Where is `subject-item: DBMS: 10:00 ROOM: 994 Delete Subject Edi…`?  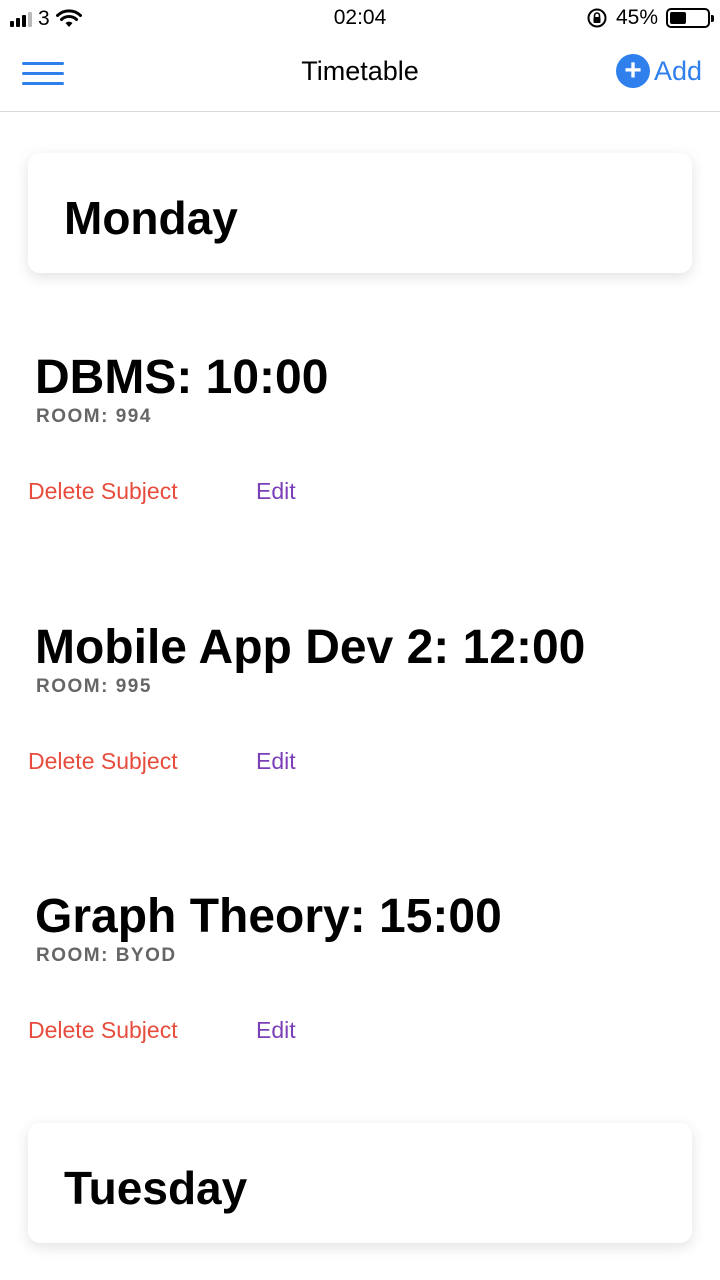 subject-item: DBMS: 10:00 ROOM: 994 Delete Subject Edi… is located at coordinates (360, 440).